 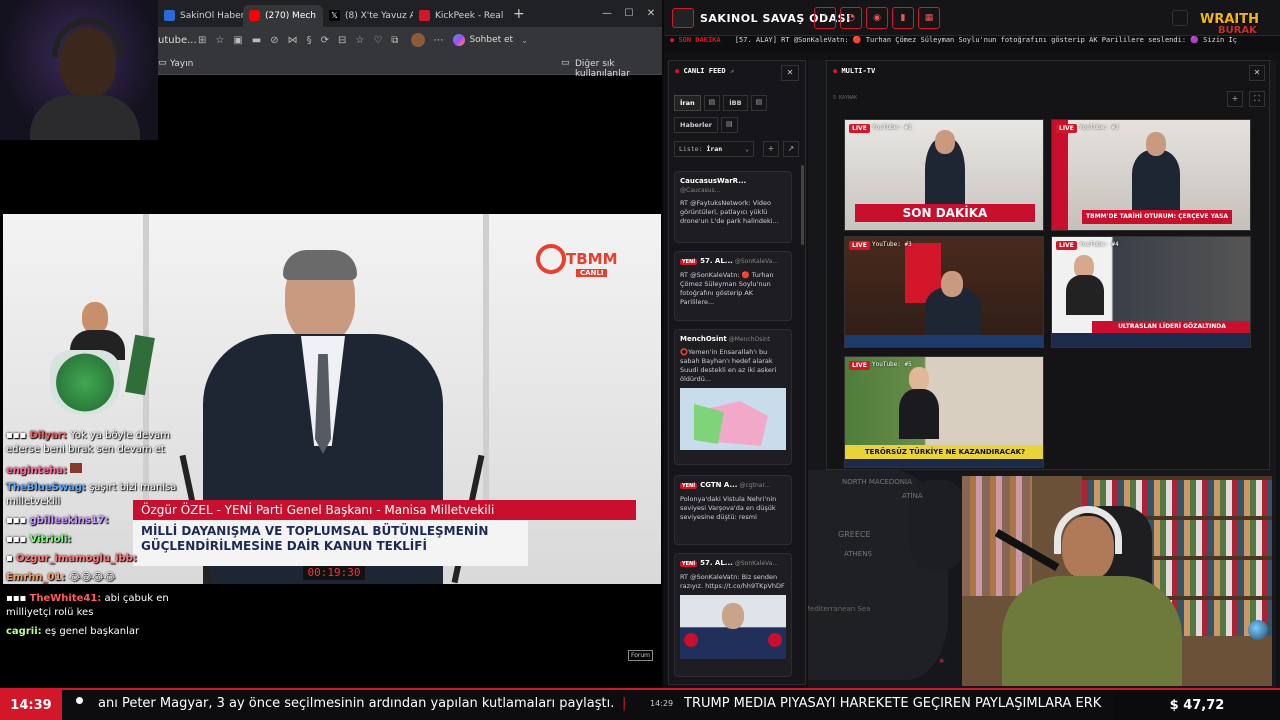 I want to click on bookmark-yayin: Yayın, so click(x=181, y=64).